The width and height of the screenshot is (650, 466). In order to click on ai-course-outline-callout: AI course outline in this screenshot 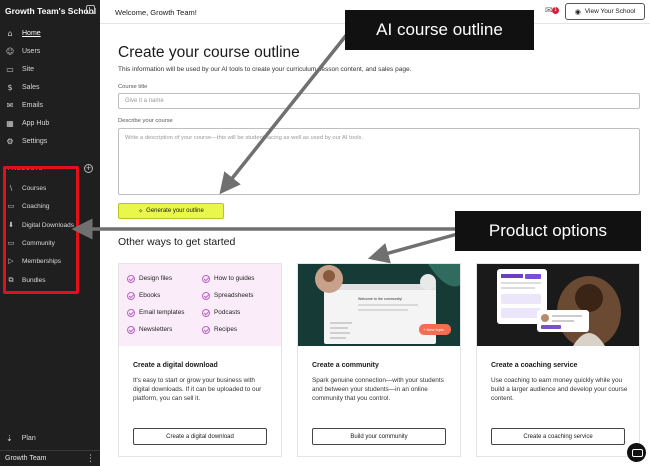, I will do `click(439, 30)`.